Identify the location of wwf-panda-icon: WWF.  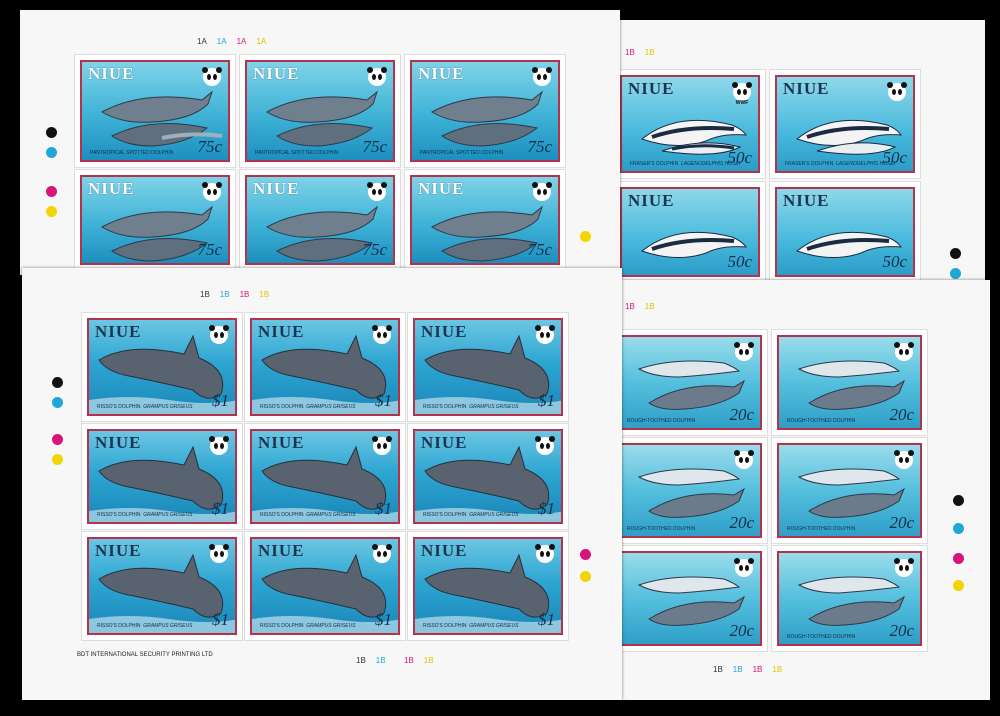
(742, 93).